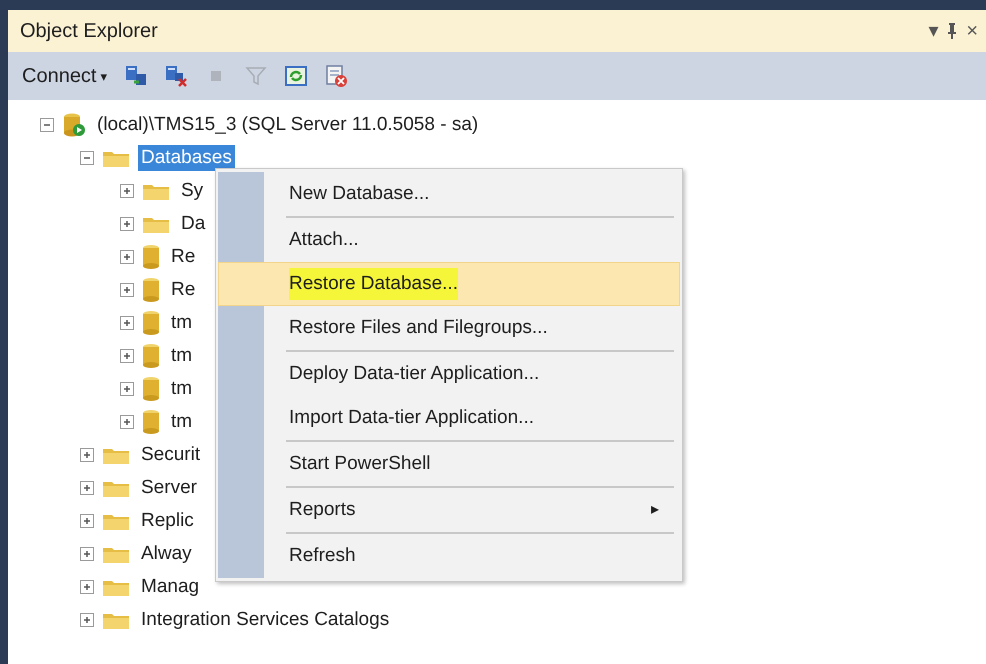  I want to click on tree-item: (local)\TMS15_3 (SQL Server 11.0.5058 - sa), so click(288, 125).